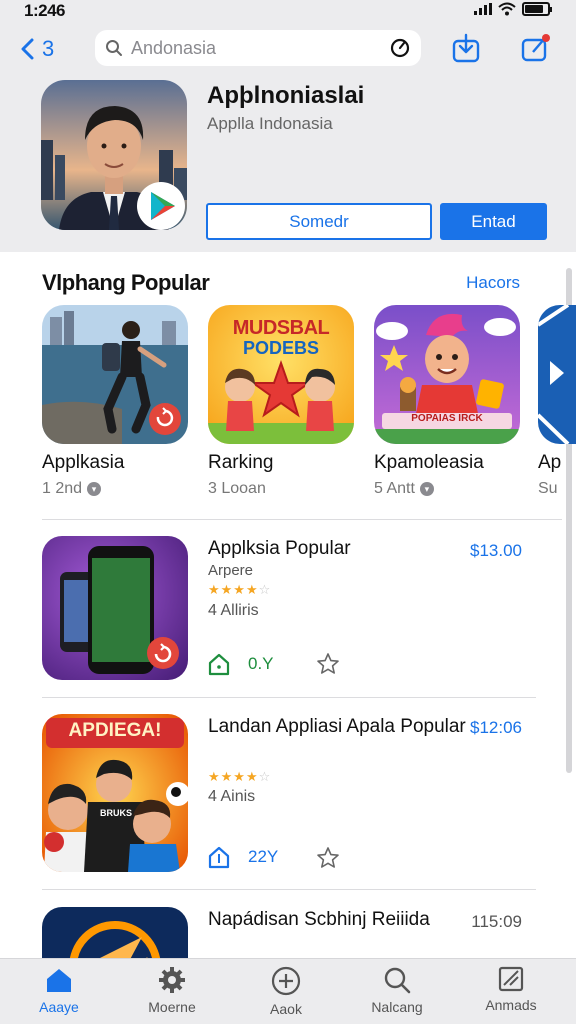 This screenshot has height=1024, width=576. What do you see at coordinates (493, 283) in the screenshot?
I see `section-see-all-link: Hacors` at bounding box center [493, 283].